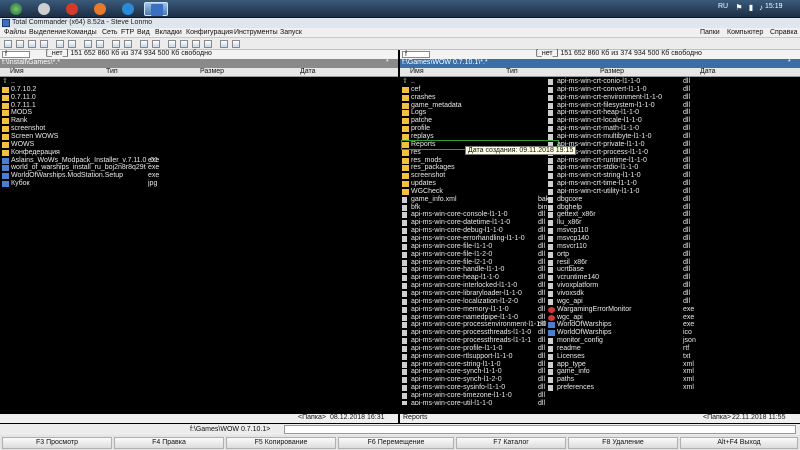 Image resolution: width=800 pixels, height=450 pixels. I want to click on left-col-size: Размер, so click(212, 71).